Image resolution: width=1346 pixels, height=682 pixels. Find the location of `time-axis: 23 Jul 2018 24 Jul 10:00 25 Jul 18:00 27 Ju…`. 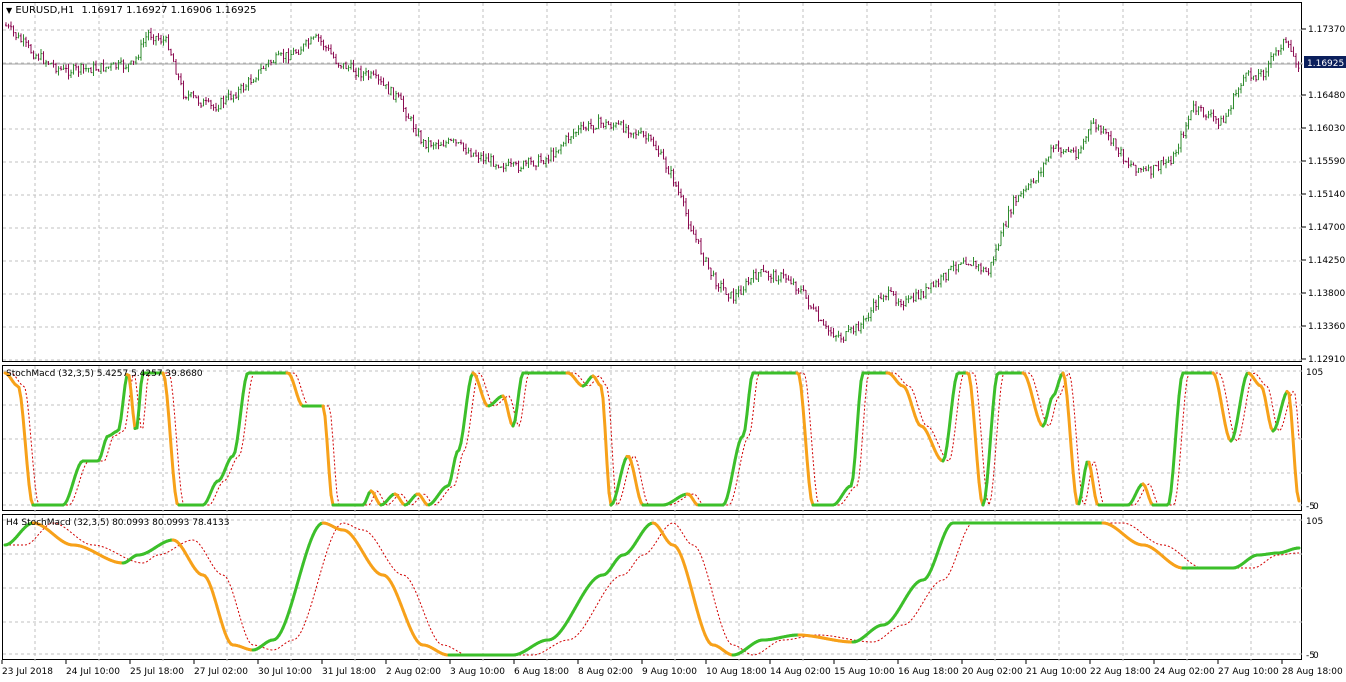

time-axis: 23 Jul 2018 24 Jul 10:00 25 Jul 18:00 27 Ju… is located at coordinates (673, 671).